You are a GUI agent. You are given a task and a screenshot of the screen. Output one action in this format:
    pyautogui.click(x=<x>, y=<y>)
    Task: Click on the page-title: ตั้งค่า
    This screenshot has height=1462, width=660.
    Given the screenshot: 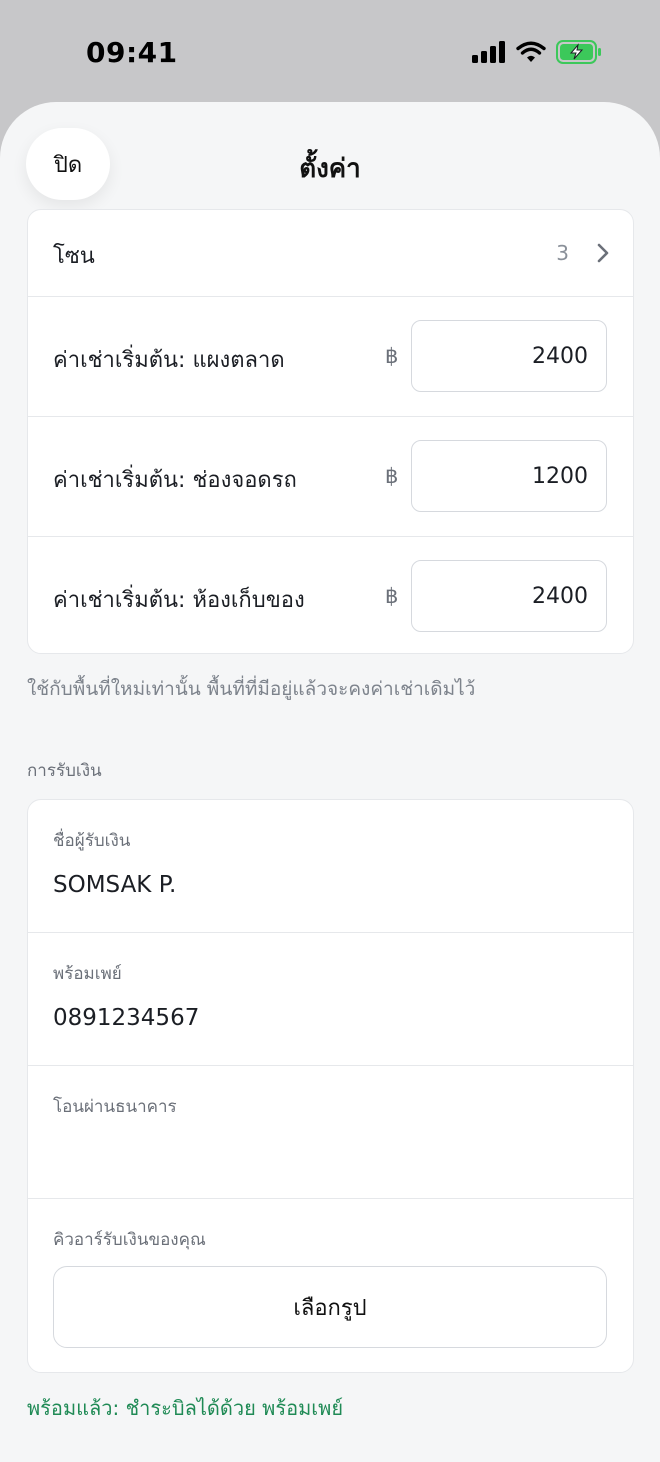 What is the action you would take?
    pyautogui.click(x=330, y=169)
    